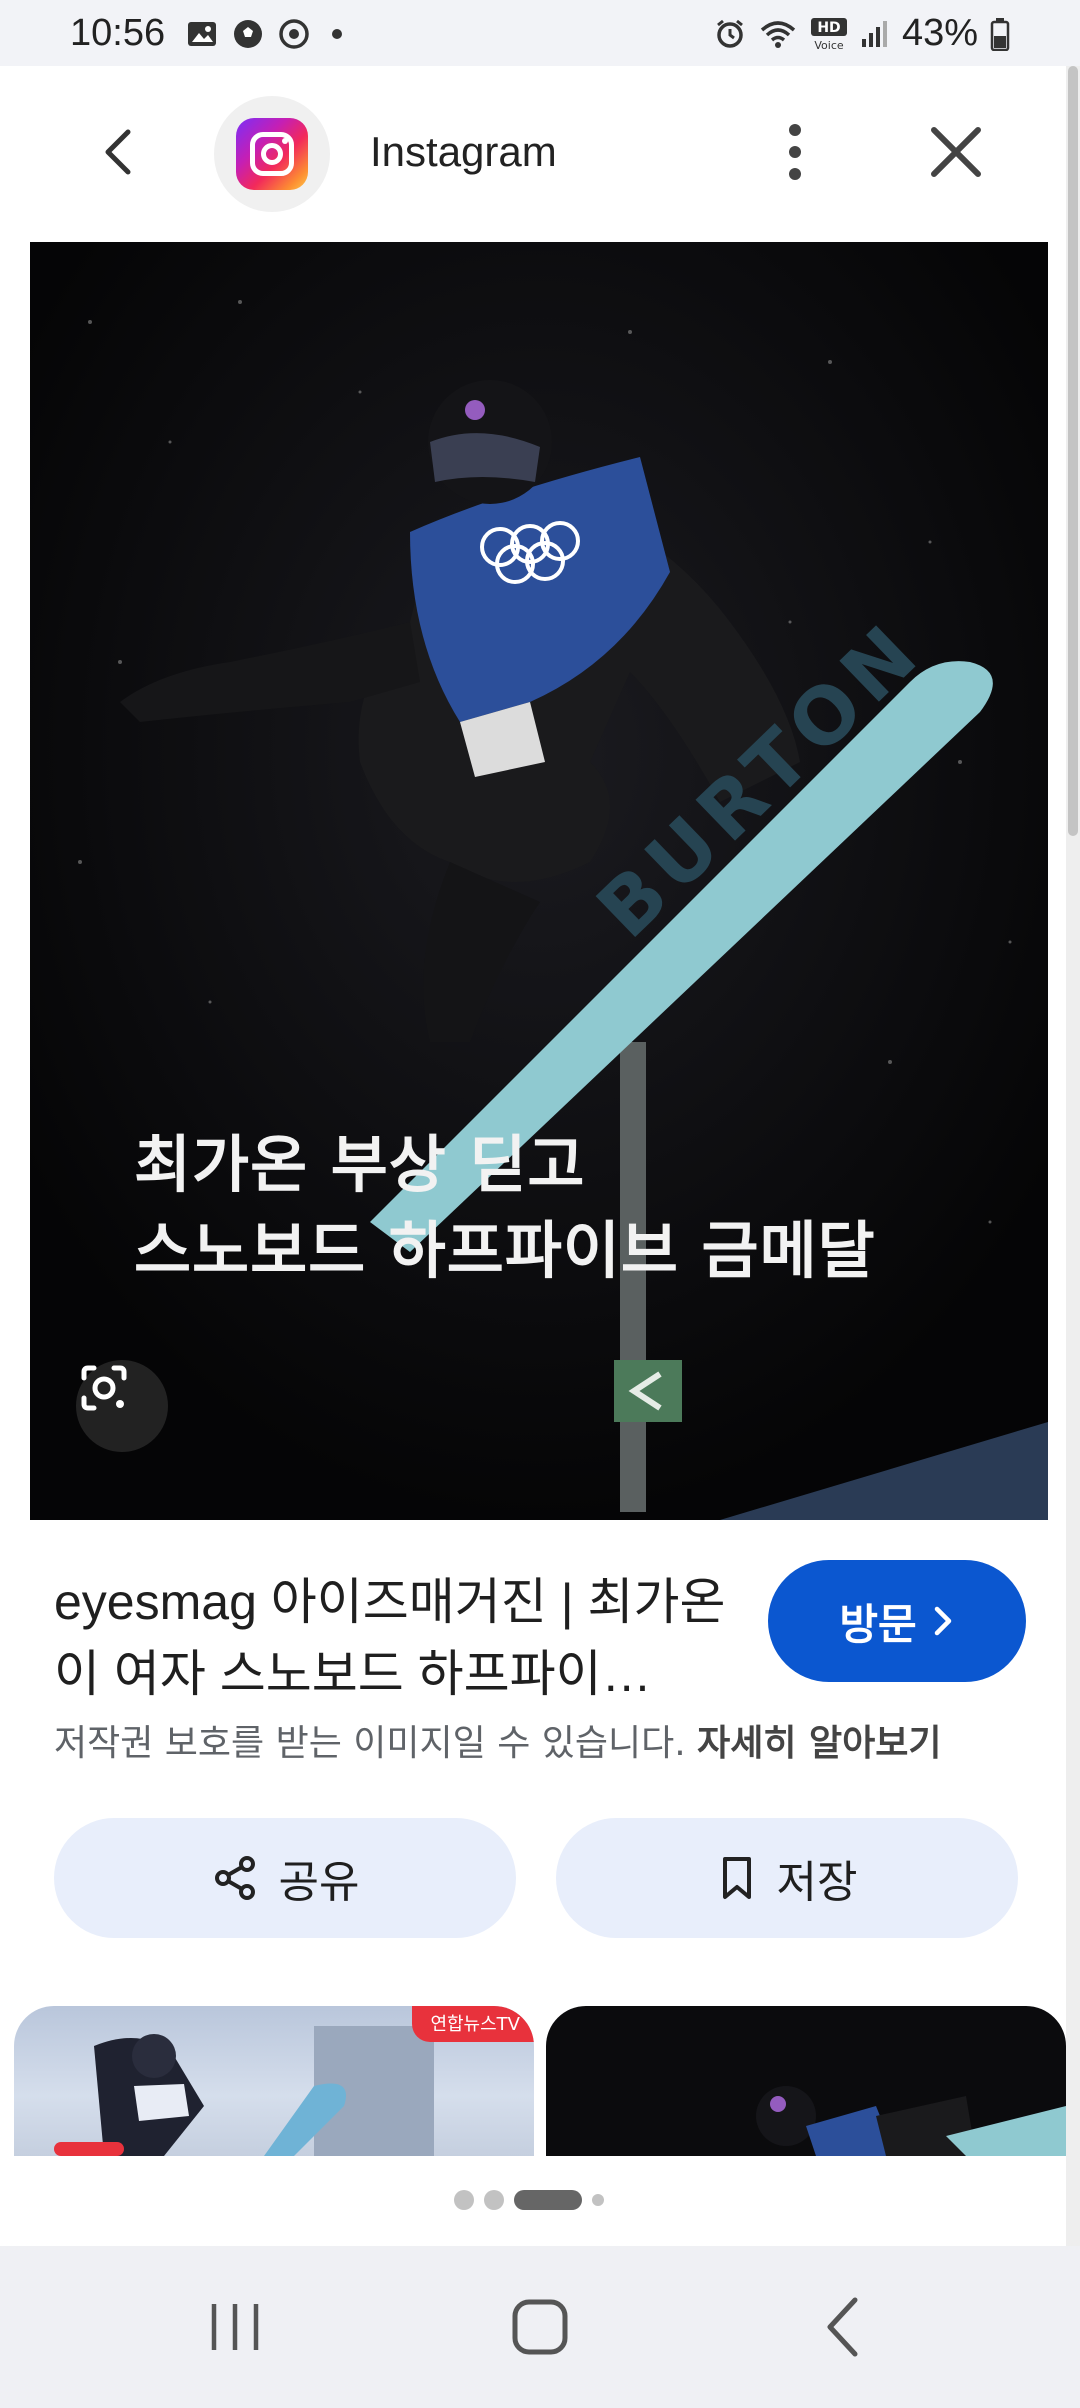  What do you see at coordinates (294, 34) in the screenshot?
I see `instagram-notif-icon` at bounding box center [294, 34].